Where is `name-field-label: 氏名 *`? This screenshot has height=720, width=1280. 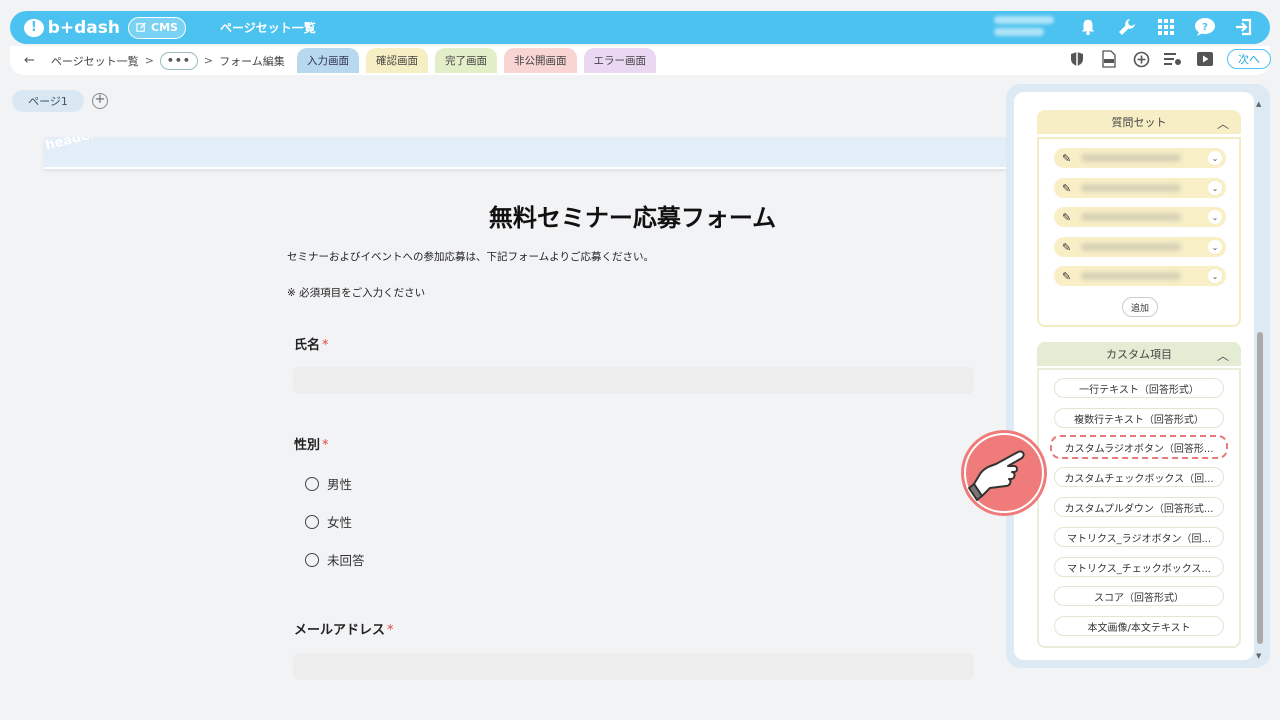
name-field-label: 氏名 * is located at coordinates (311, 343).